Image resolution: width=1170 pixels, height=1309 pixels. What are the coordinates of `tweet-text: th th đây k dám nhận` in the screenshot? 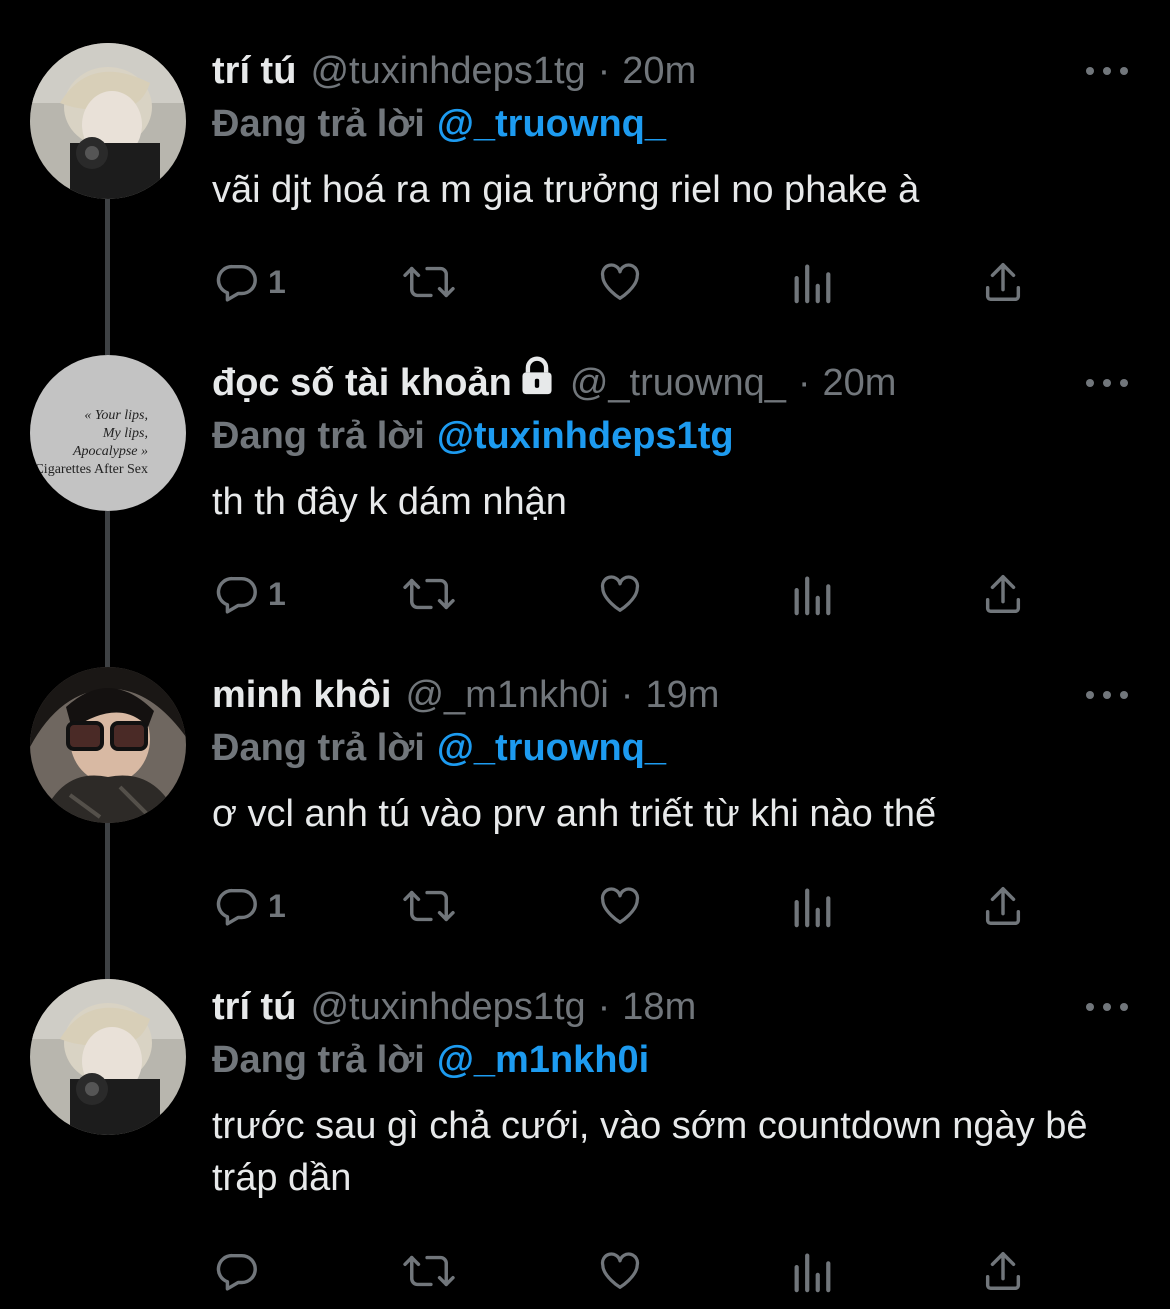 It's located at (389, 502).